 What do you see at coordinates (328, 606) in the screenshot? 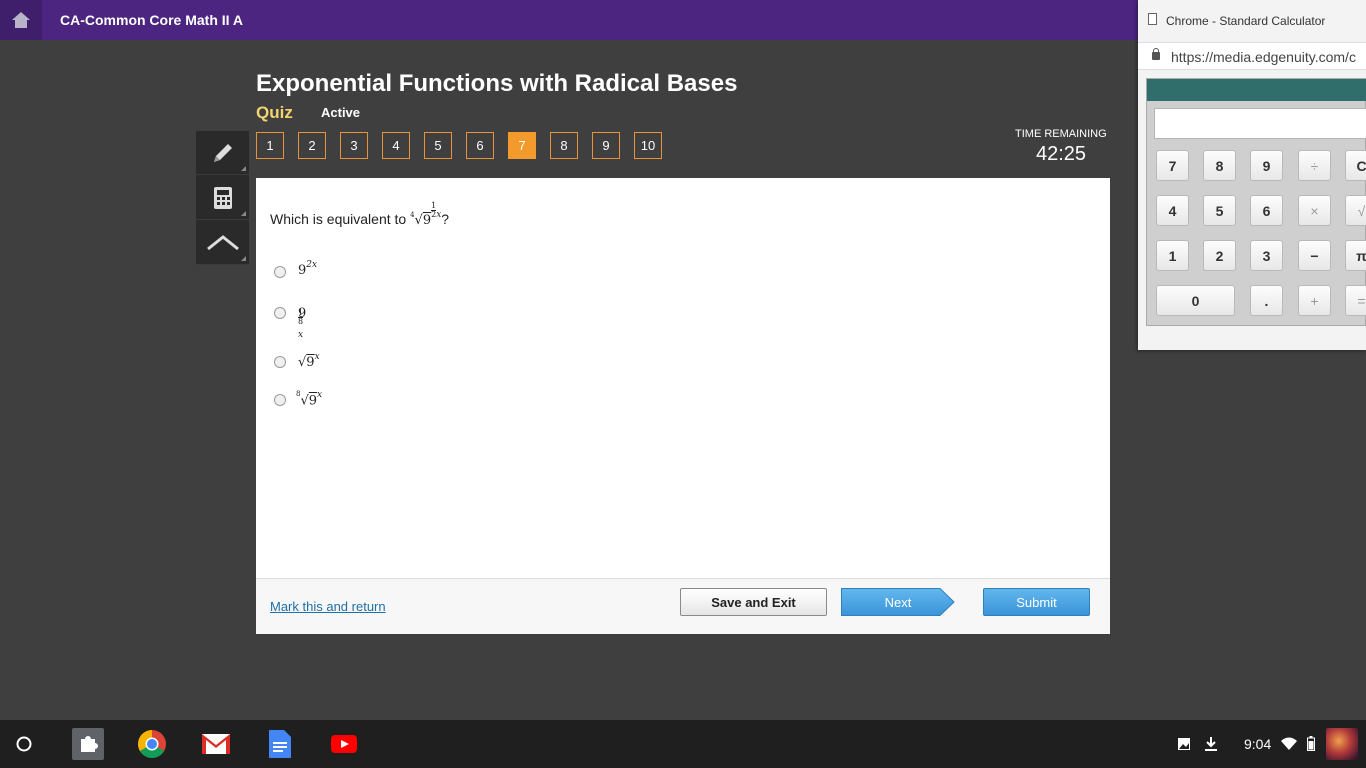
I see `mark-and-return-link: Mark this and return` at bounding box center [328, 606].